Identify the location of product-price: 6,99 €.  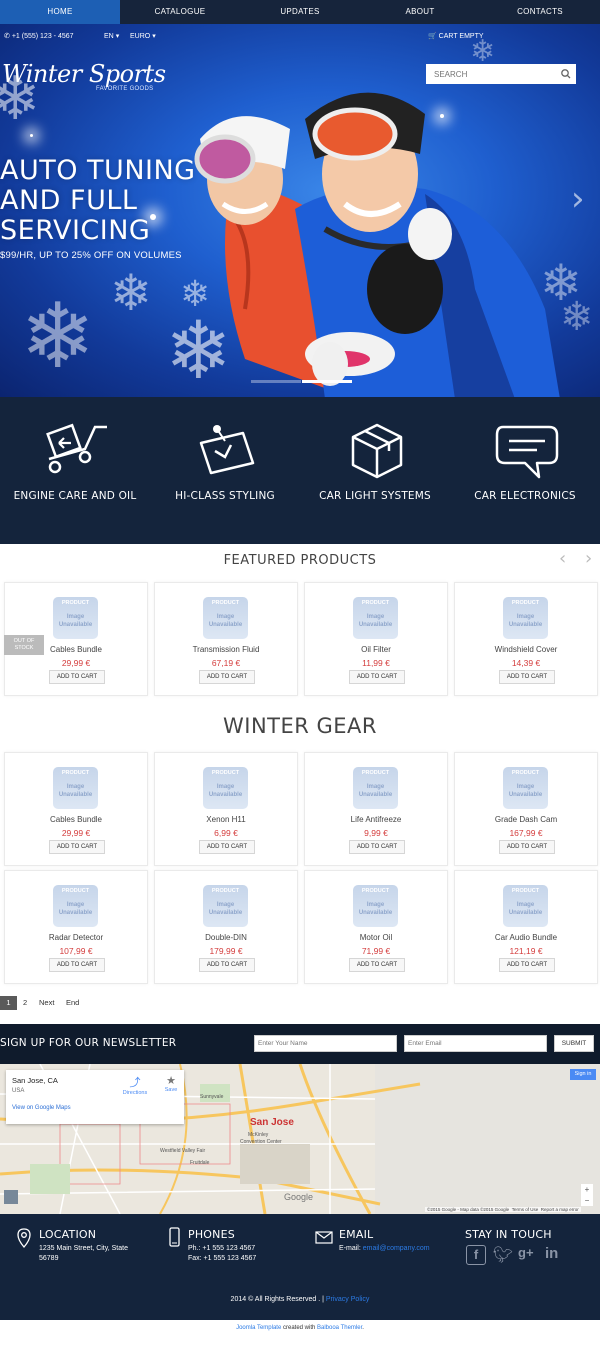
(226, 833).